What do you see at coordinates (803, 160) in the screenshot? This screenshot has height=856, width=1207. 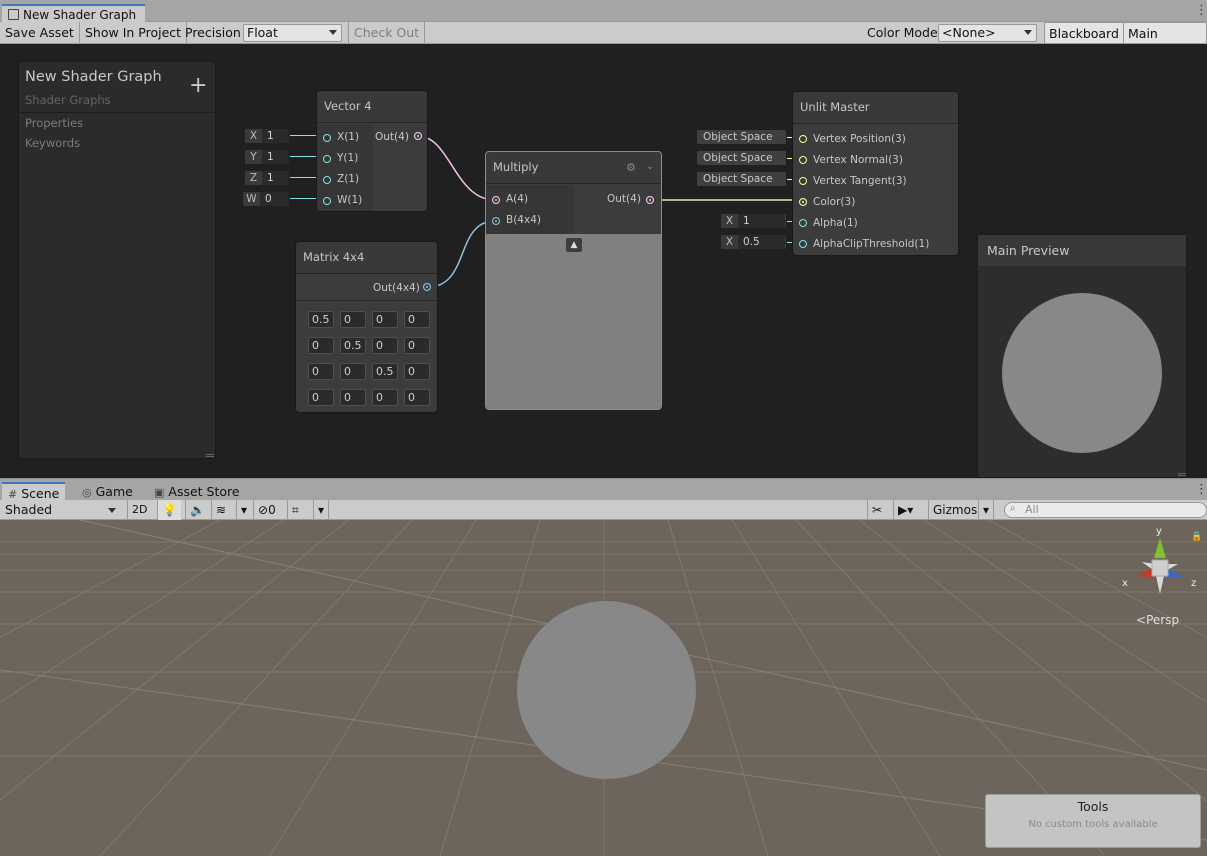 I see `vertex-normal-port` at bounding box center [803, 160].